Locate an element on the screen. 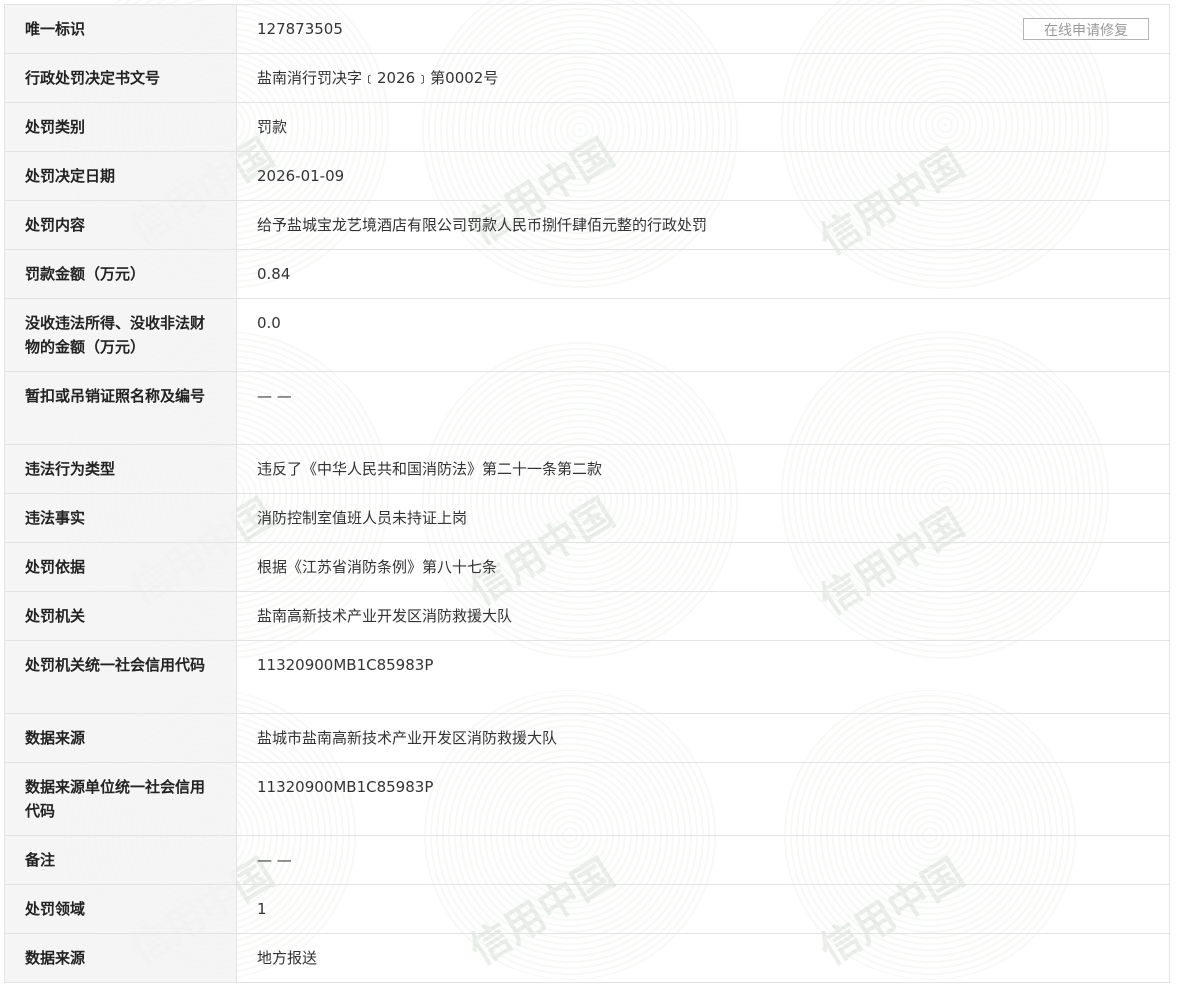 The image size is (1177, 988). table-row: 处罚依据 根据《江苏省消防条例》第八十七条 is located at coordinates (587, 567).